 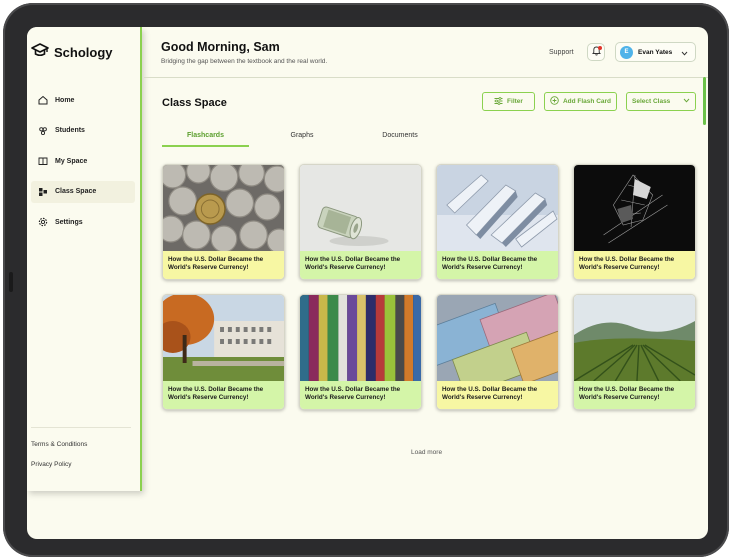 I want to click on terms-link: Terms & Conditions, so click(x=81, y=444).